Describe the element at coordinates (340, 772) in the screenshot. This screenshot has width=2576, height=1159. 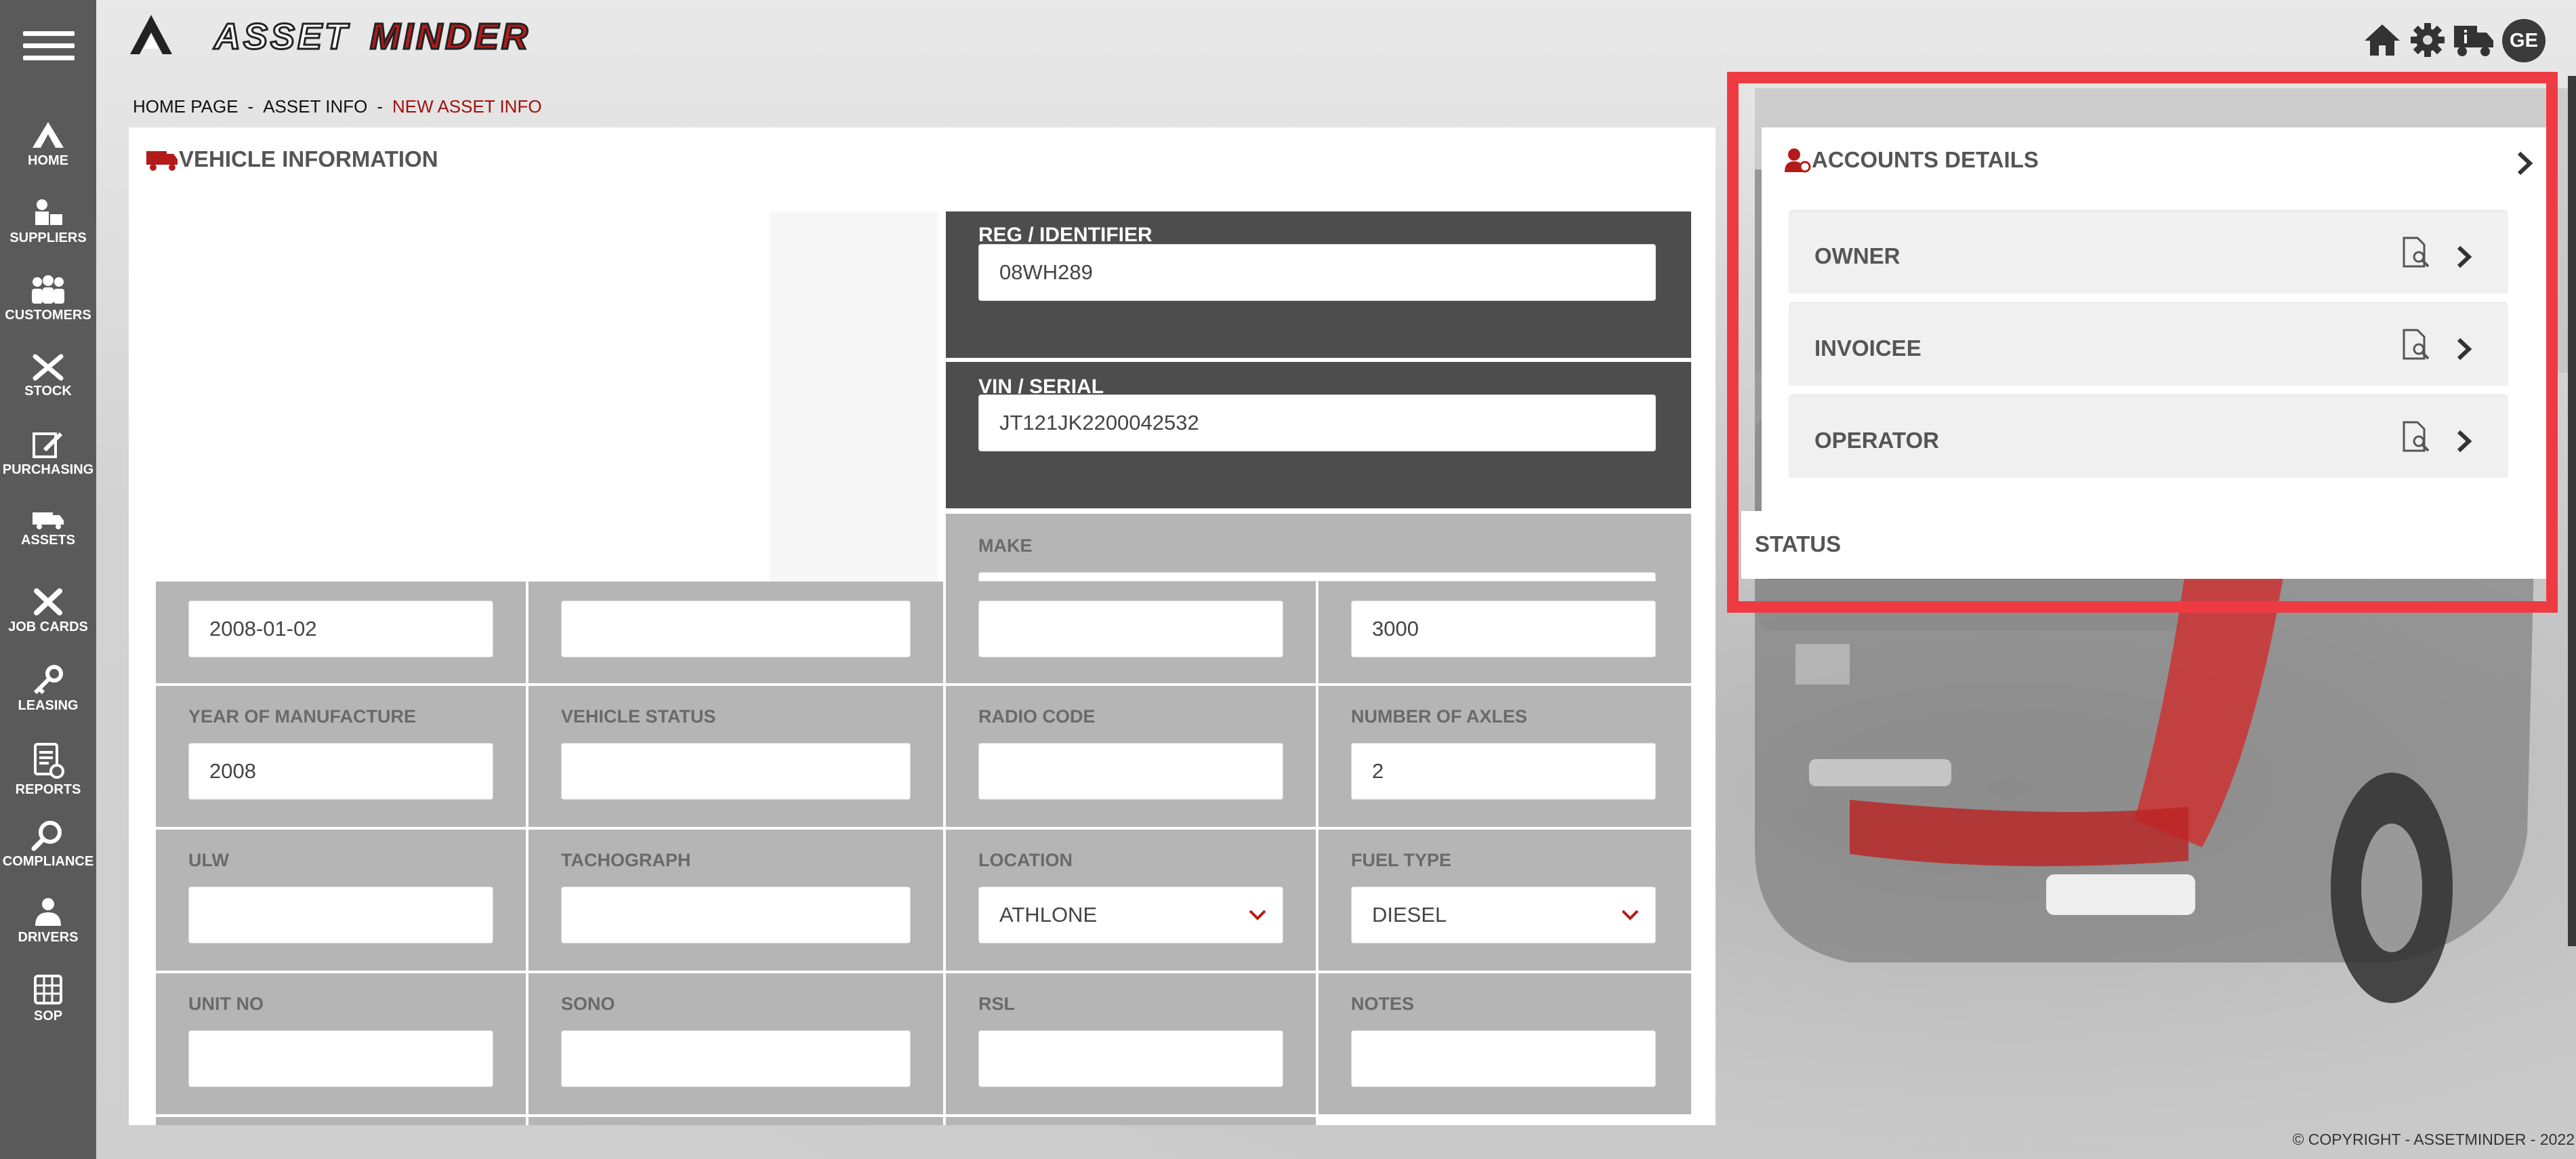
I see `year-of-manufacture-input: 2008` at that location.